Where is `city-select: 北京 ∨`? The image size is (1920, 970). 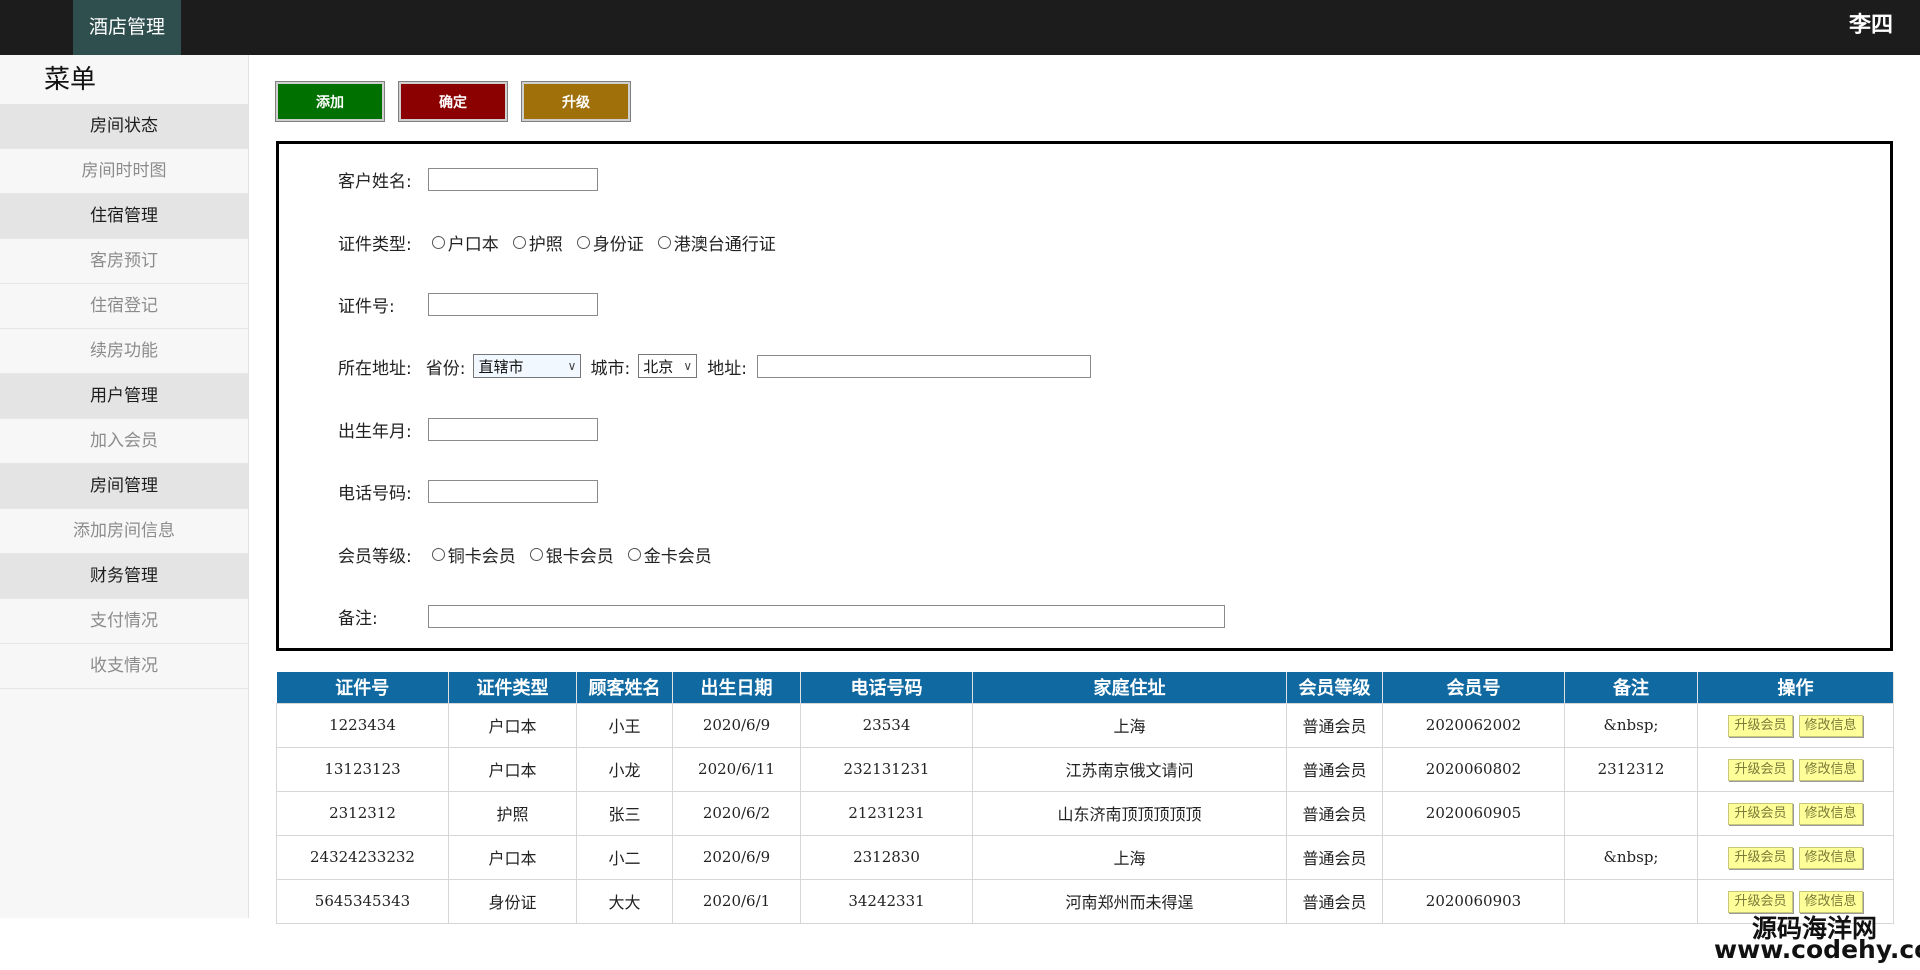
city-select: 北京 ∨ is located at coordinates (668, 366).